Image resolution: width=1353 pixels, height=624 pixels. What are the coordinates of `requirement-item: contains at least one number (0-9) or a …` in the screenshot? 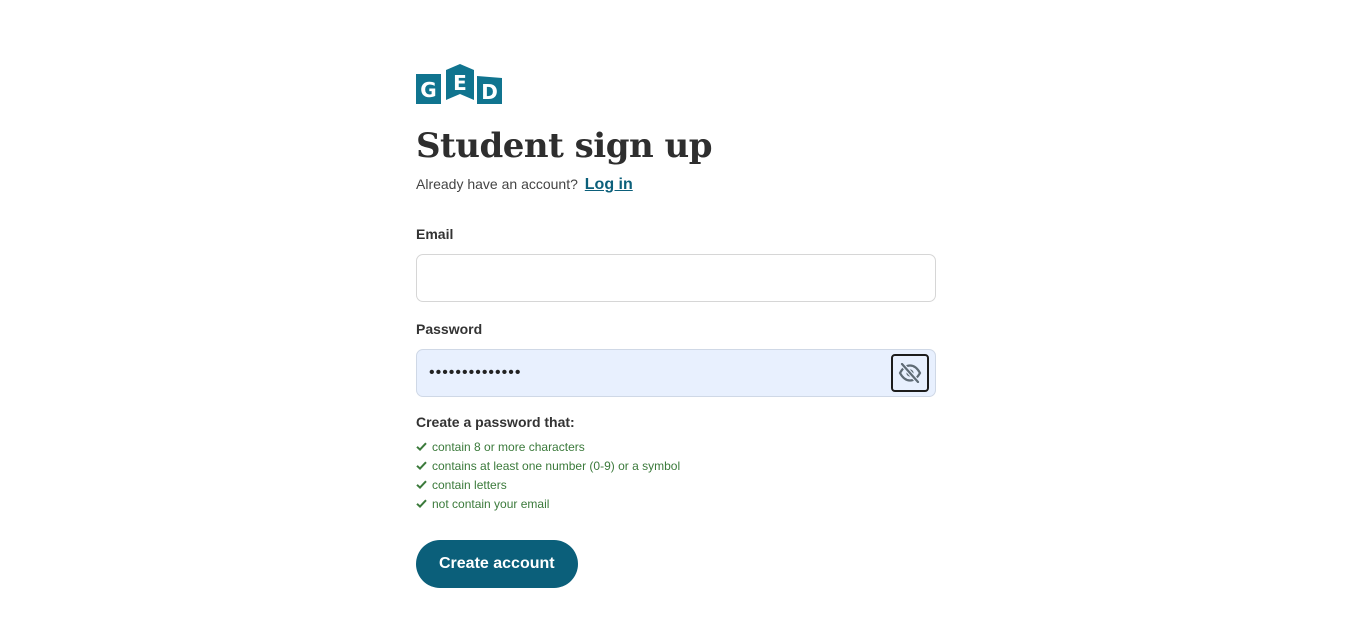 It's located at (676, 465).